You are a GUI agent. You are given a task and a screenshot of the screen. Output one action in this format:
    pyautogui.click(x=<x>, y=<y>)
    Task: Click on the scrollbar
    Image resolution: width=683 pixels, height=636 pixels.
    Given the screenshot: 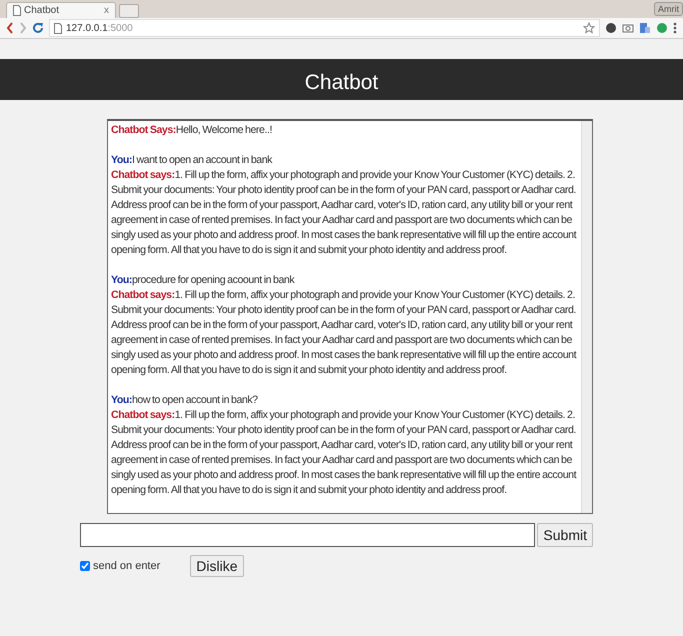 What is the action you would take?
    pyautogui.click(x=586, y=317)
    